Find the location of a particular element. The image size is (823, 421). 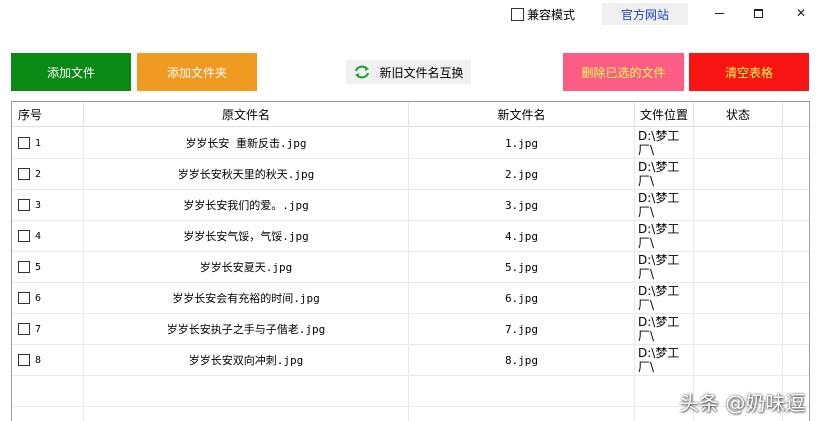

row-index-cell: 3 is located at coordinates (48, 205).